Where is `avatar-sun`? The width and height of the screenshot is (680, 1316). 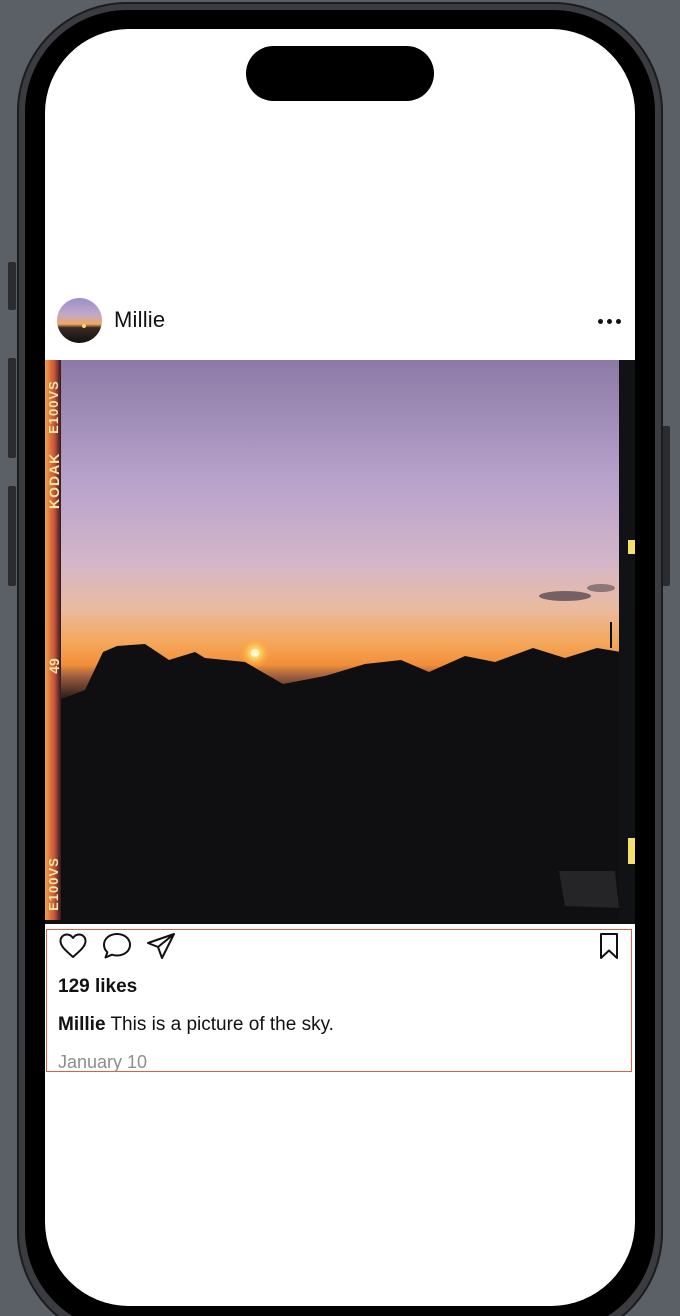 avatar-sun is located at coordinates (84, 326).